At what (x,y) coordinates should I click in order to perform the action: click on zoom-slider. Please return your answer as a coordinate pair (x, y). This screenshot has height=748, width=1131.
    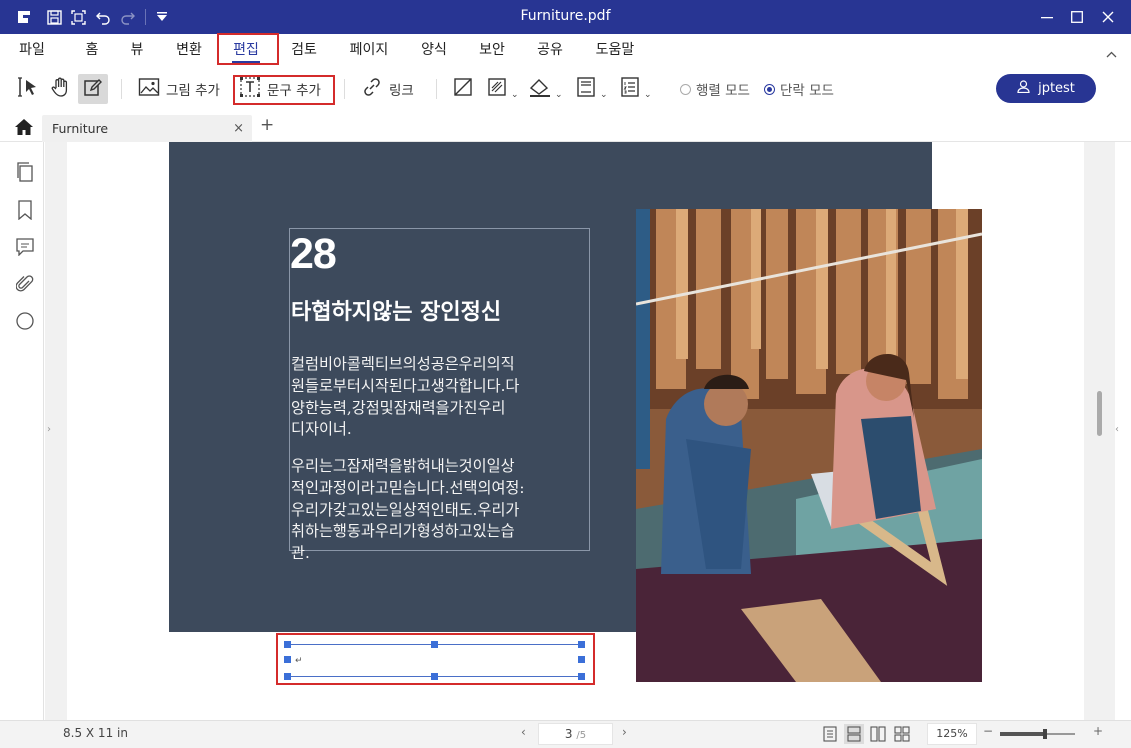
    Looking at the image, I should click on (1037, 734).